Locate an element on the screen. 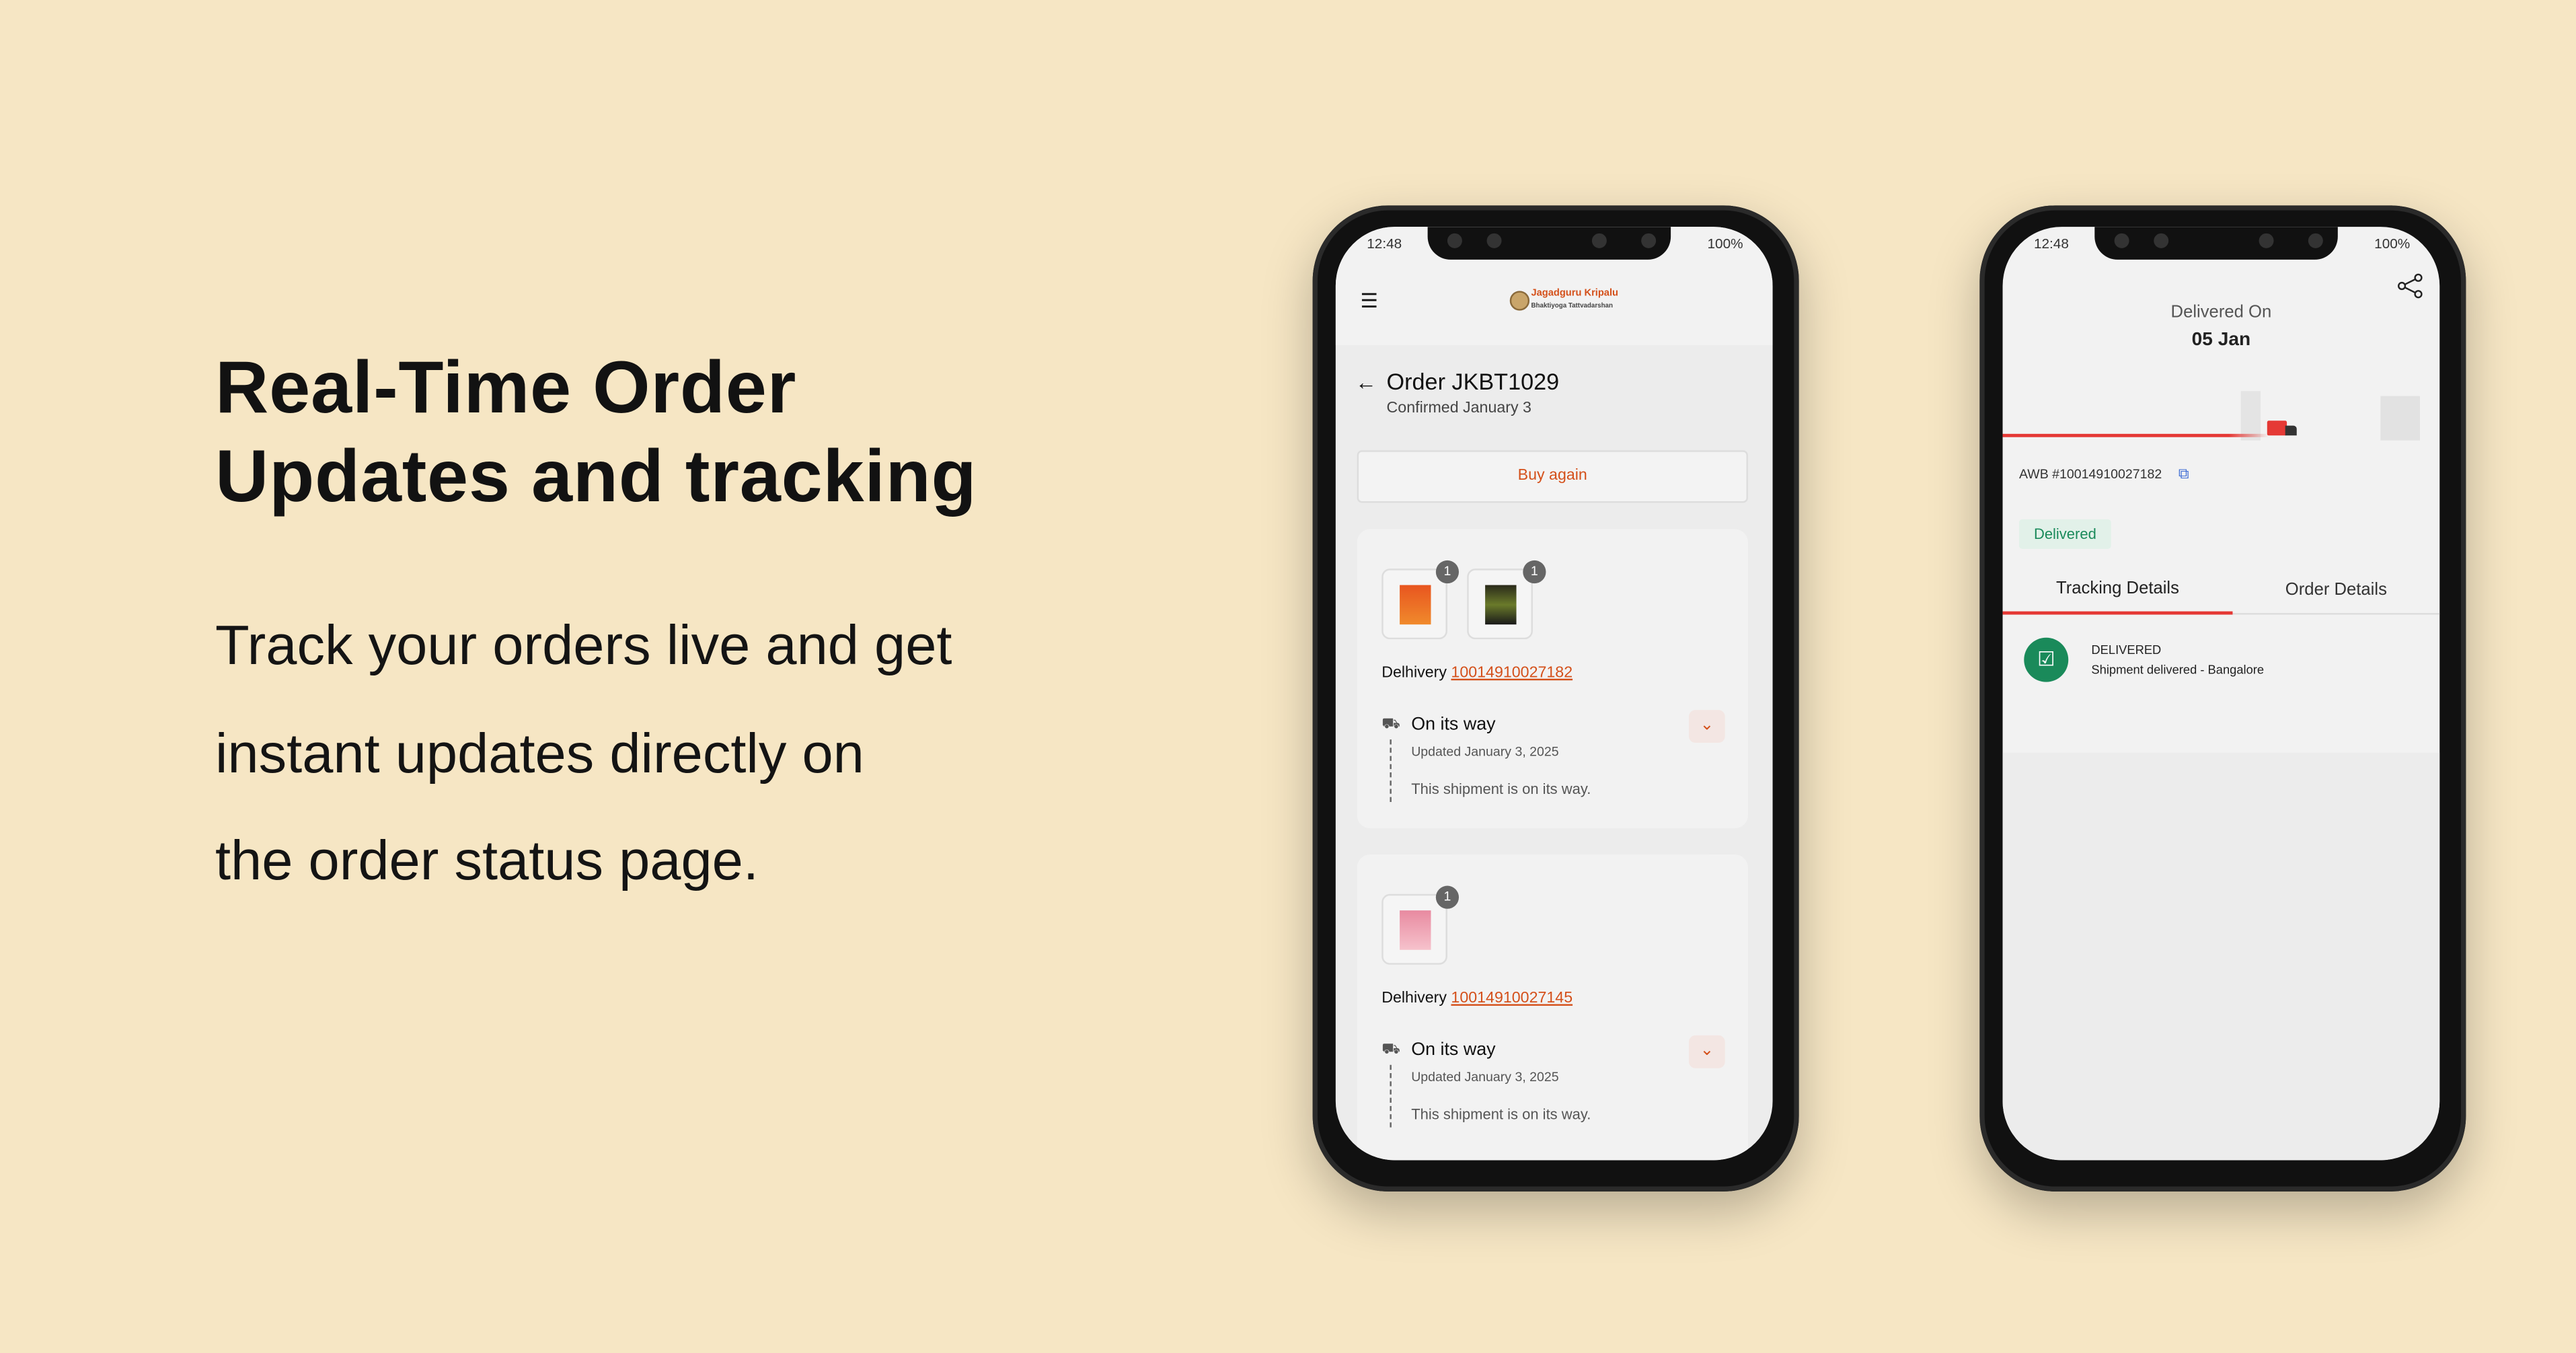 The width and height of the screenshot is (2576, 1353). tab-order-details: Order Details is located at coordinates (2335, 589).